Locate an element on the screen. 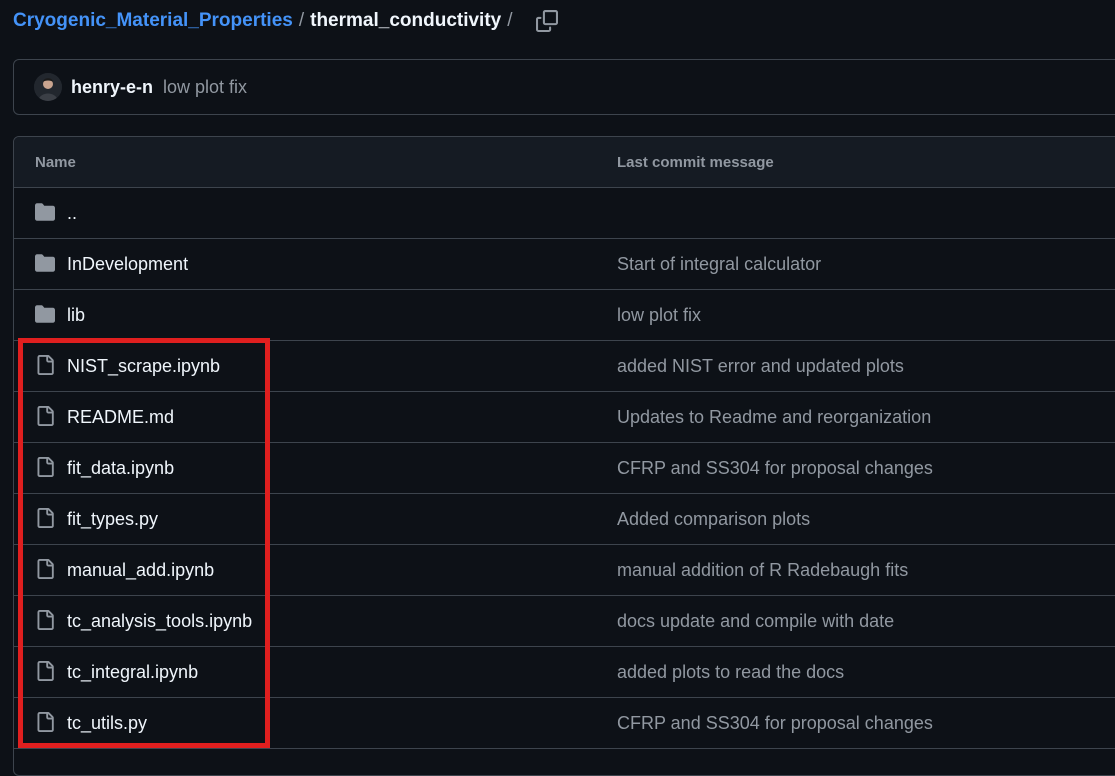  item-commit-message-link: low plot fix is located at coordinates (659, 315).